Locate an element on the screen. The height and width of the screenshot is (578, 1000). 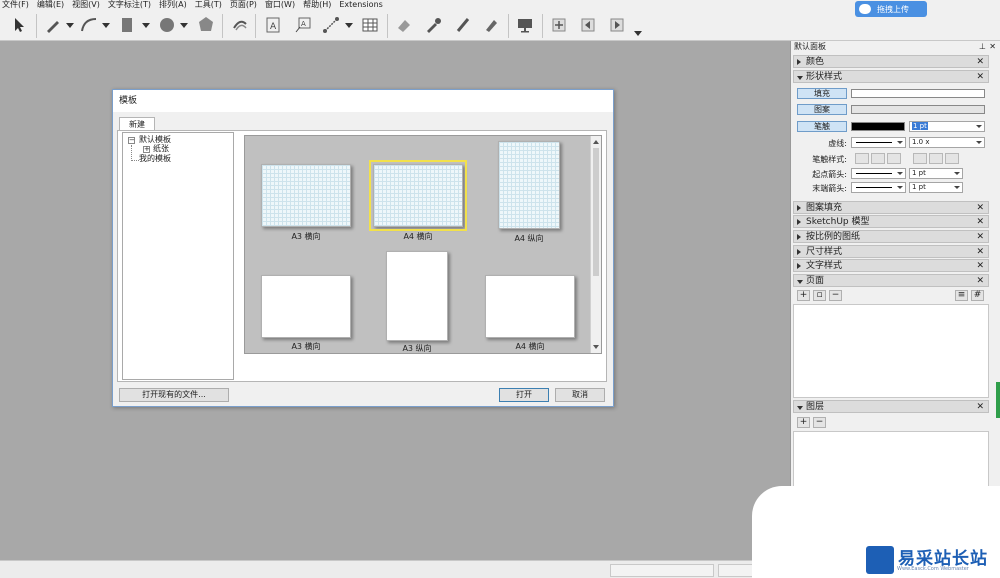
section-dimension-style: 尺寸样式 ✕ is located at coordinates (891, 251).